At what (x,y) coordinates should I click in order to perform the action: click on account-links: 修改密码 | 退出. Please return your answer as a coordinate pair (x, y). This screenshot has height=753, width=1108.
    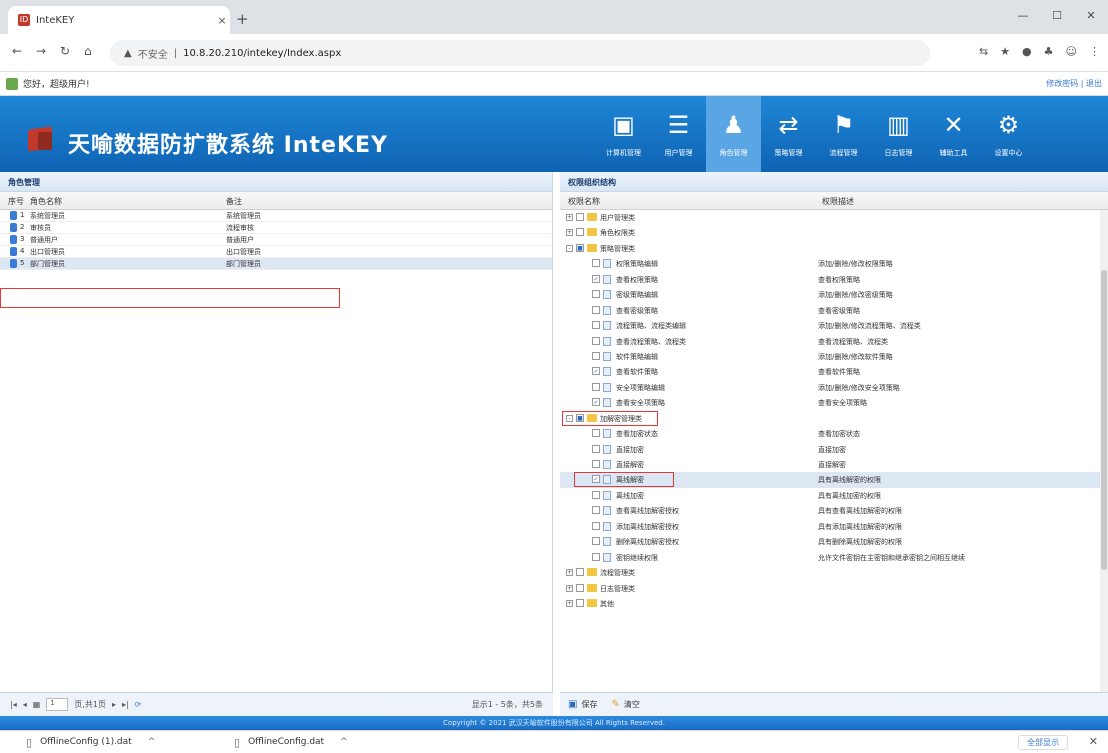
    Looking at the image, I should click on (1074, 83).